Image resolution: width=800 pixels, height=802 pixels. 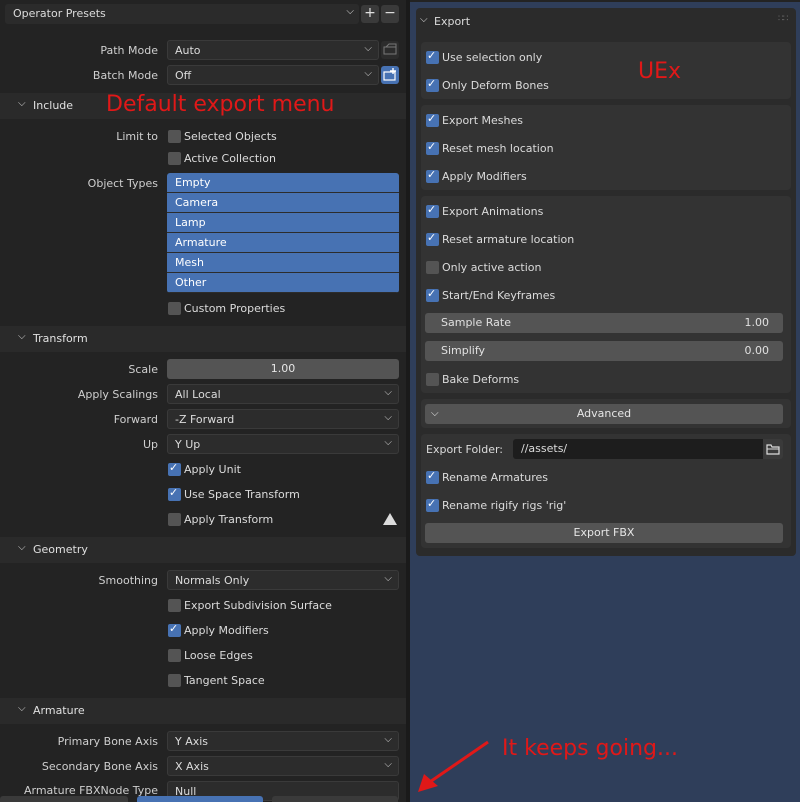 I want to click on remove-preset-button: −, so click(x=390, y=14).